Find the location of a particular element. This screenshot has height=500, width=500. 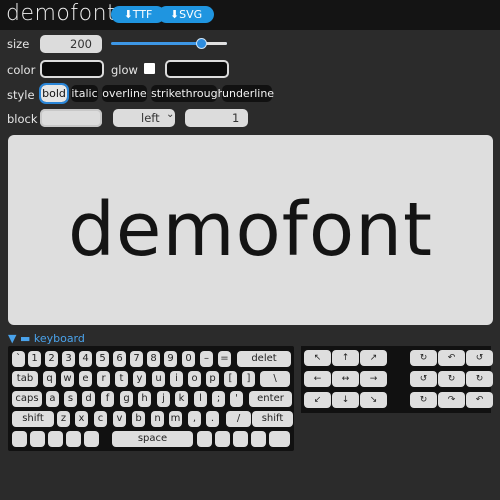

move-arrow-key-0-1: ↑ is located at coordinates (345, 358).